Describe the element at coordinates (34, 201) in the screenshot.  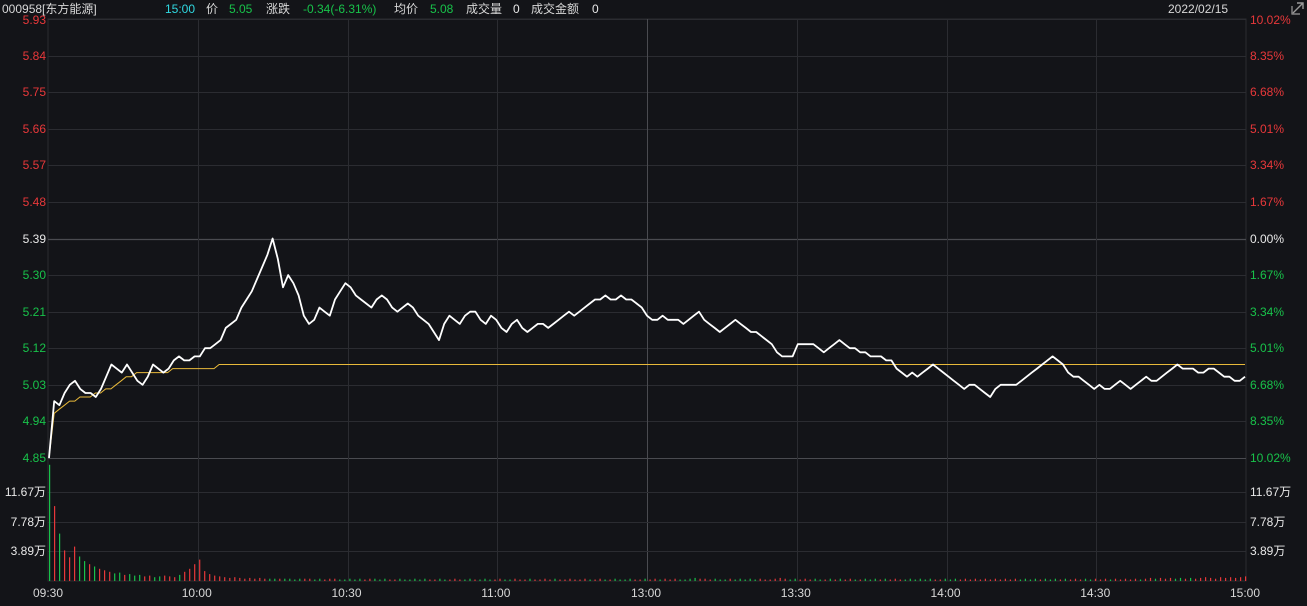
I see `price-tick-label: 5.48` at that location.